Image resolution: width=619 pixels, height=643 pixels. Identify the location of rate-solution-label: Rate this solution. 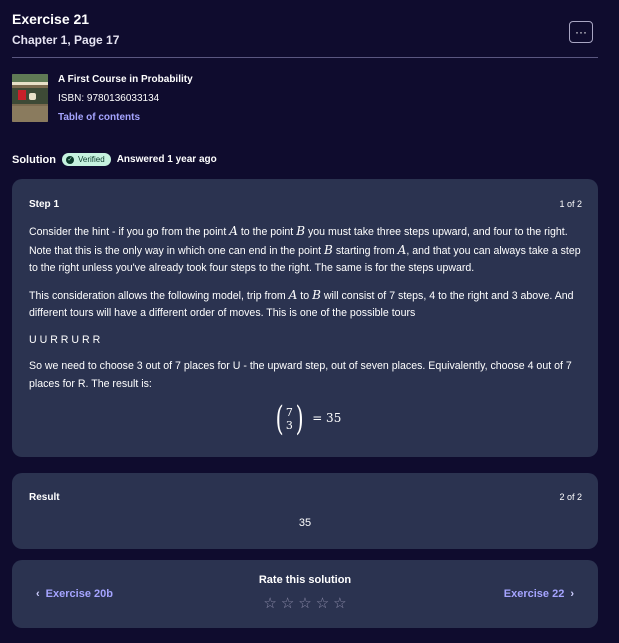
(305, 580).